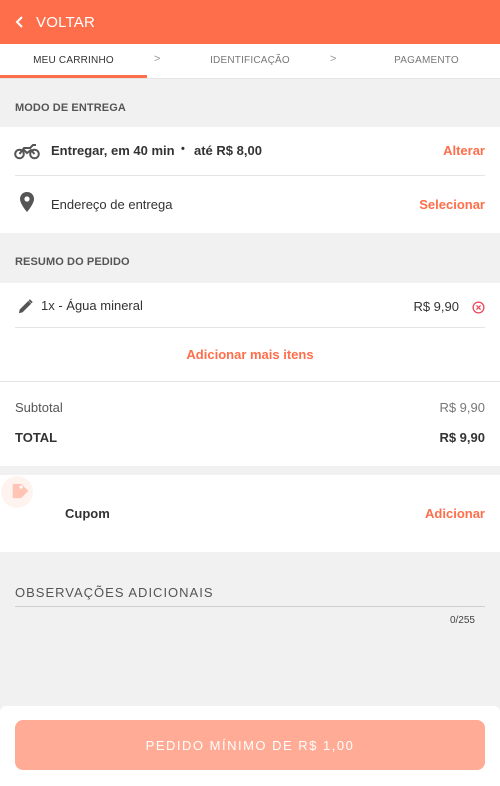 This screenshot has width=500, height=786. Describe the element at coordinates (72, 262) in the screenshot. I see `order-section-label: RESUMO DO PEDIDO` at that location.